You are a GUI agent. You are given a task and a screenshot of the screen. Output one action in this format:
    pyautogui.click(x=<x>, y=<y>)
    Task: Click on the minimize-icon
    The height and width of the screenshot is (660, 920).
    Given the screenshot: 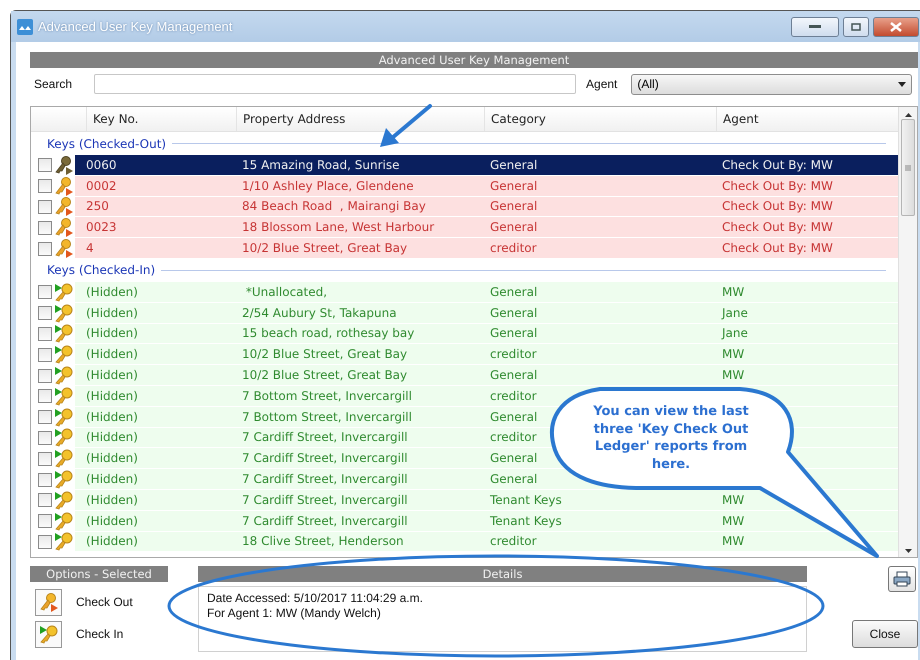 What is the action you would take?
    pyautogui.click(x=815, y=26)
    